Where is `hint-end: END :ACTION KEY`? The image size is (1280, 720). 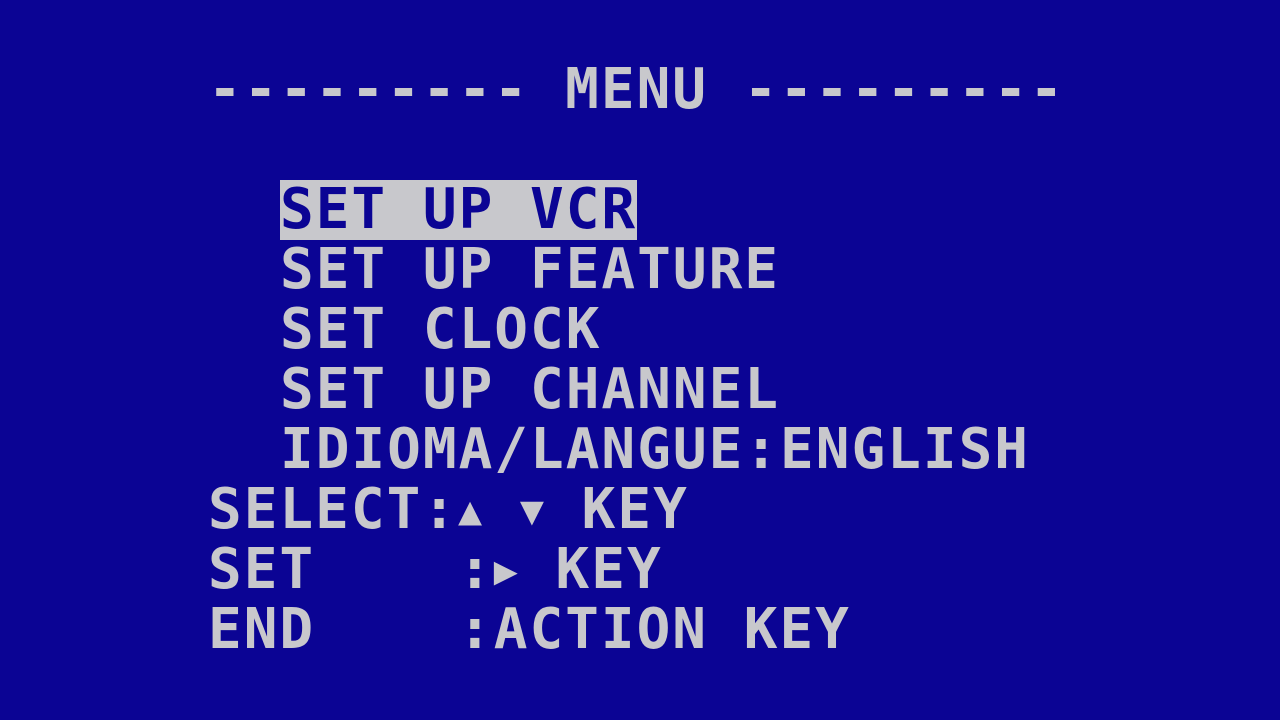 hint-end: END :ACTION KEY is located at coordinates (529, 630).